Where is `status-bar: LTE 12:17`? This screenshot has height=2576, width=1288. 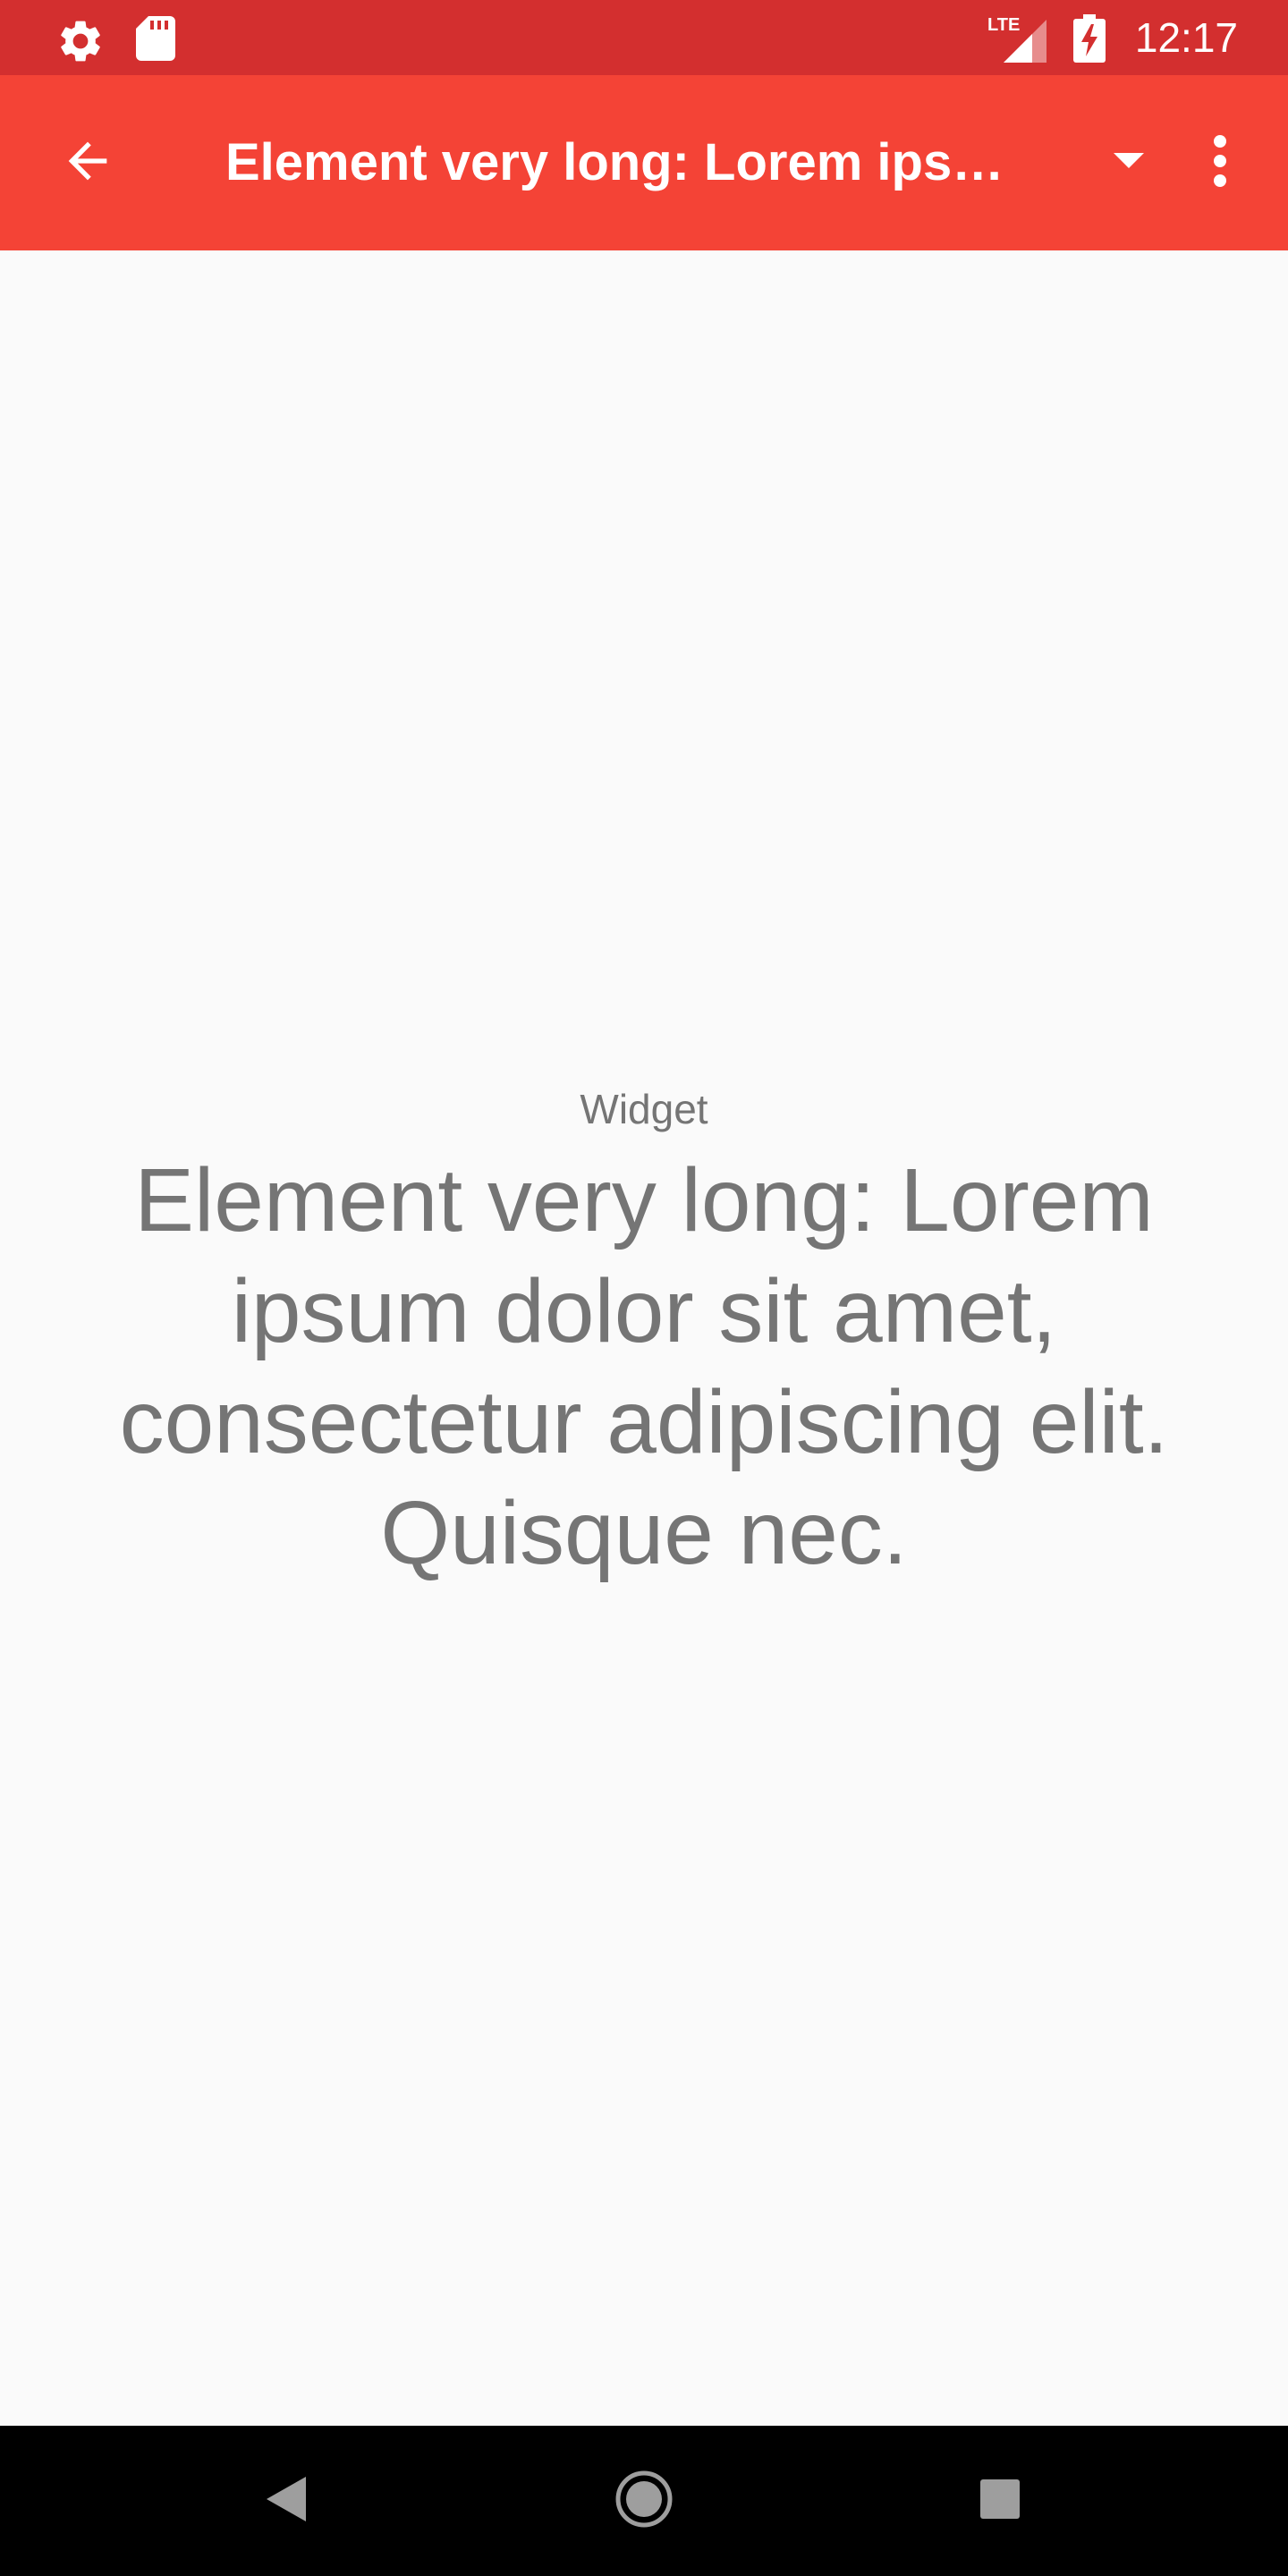
status-bar: LTE 12:17 is located at coordinates (644, 37).